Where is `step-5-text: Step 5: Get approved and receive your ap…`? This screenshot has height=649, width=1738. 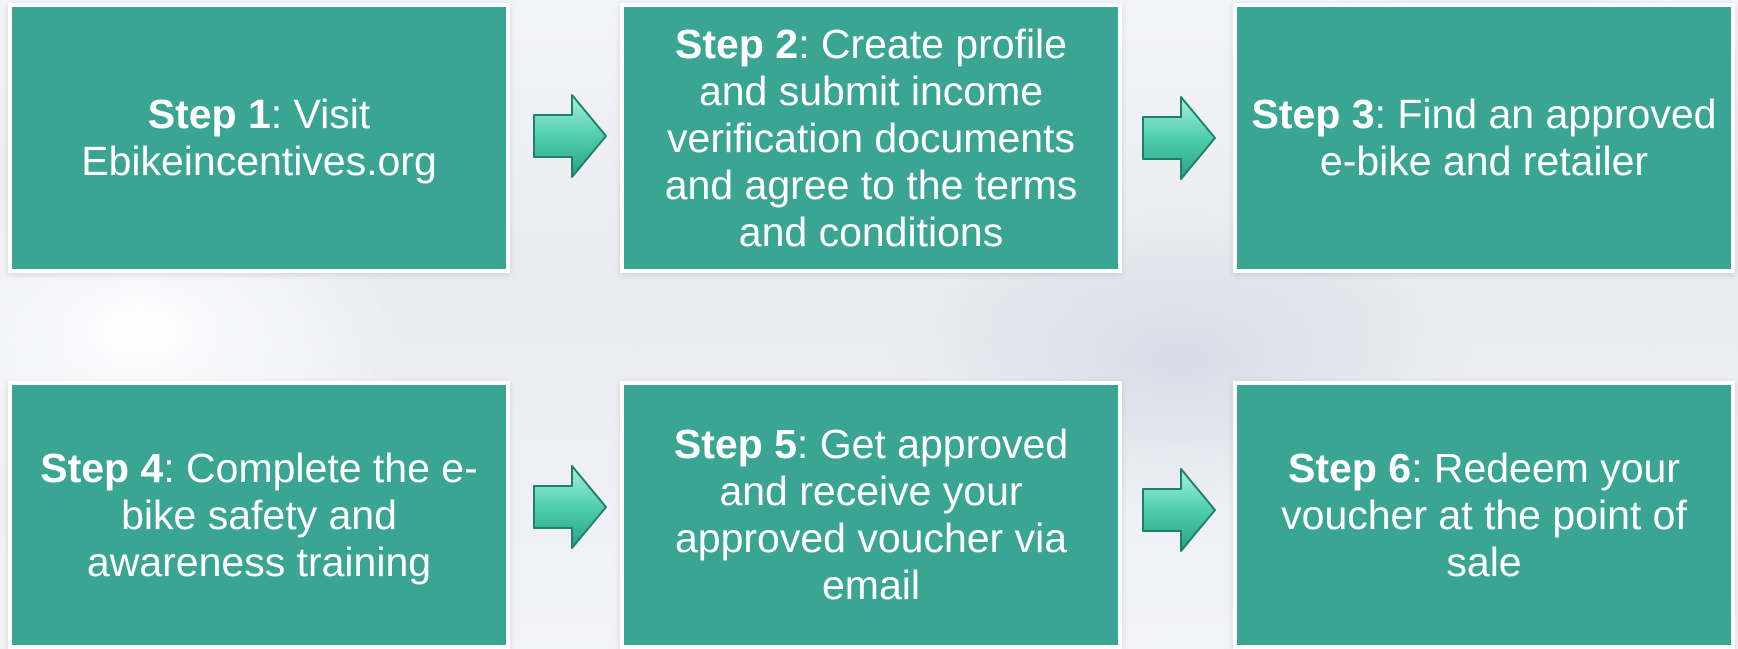
step-5-text: Step 5: Get approved and receive your ap… is located at coordinates (871, 515).